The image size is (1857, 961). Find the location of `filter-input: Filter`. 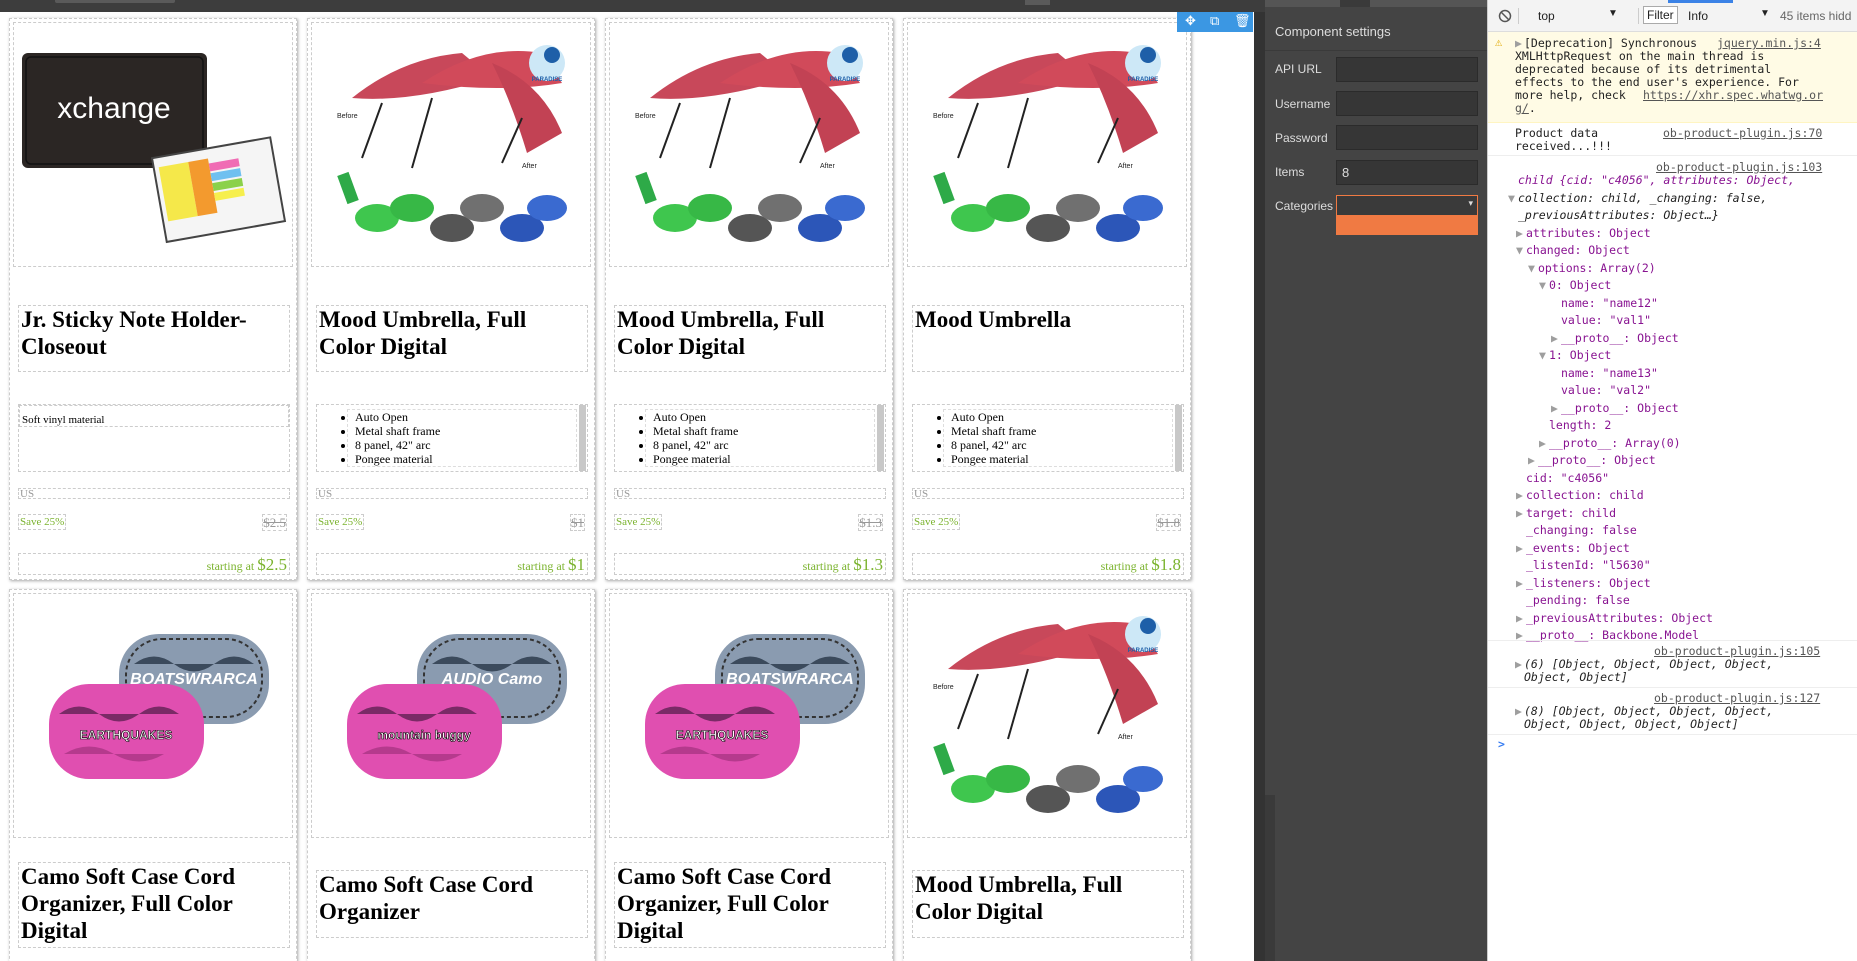

filter-input: Filter is located at coordinates (1660, 15).